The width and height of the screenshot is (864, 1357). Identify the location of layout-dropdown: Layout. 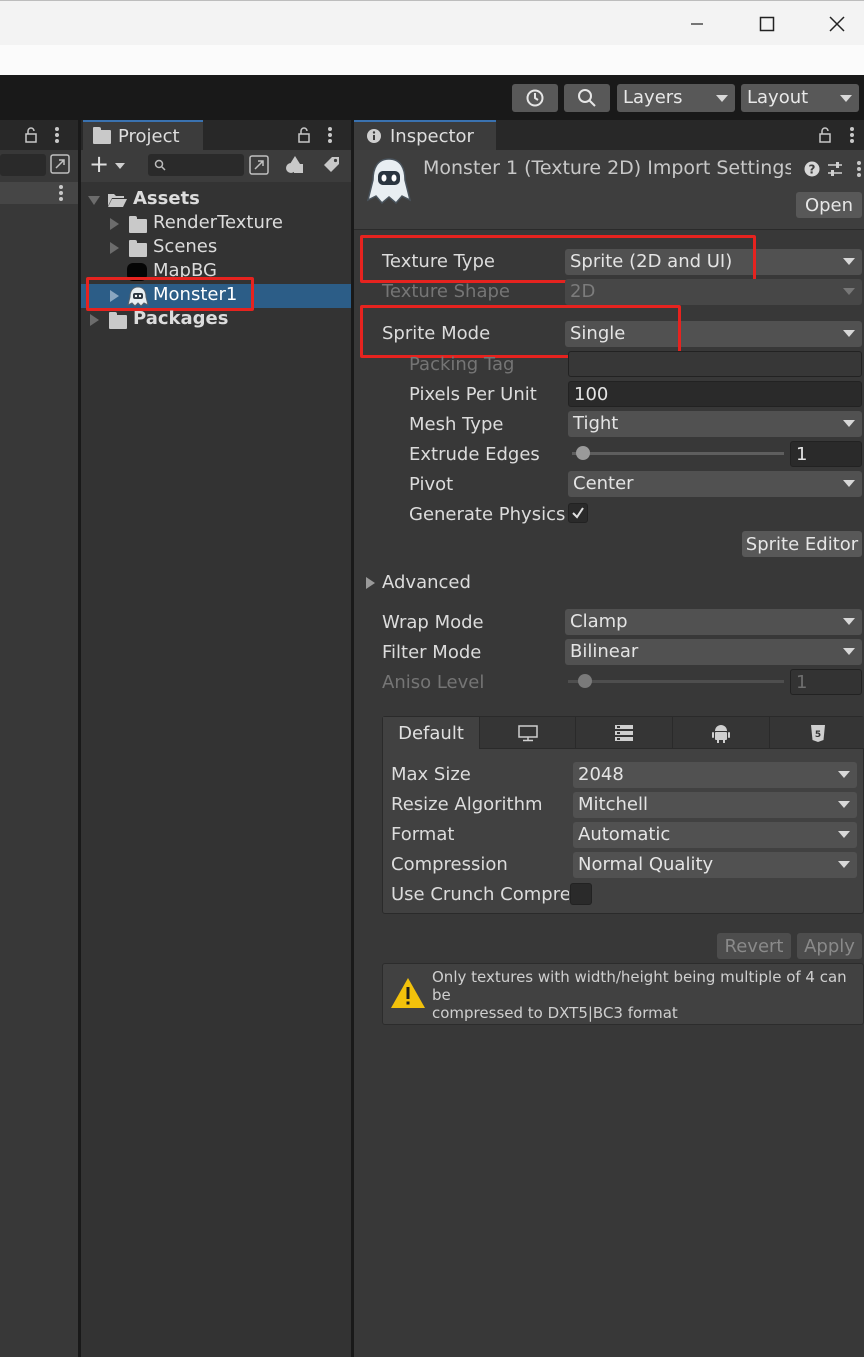
(800, 98).